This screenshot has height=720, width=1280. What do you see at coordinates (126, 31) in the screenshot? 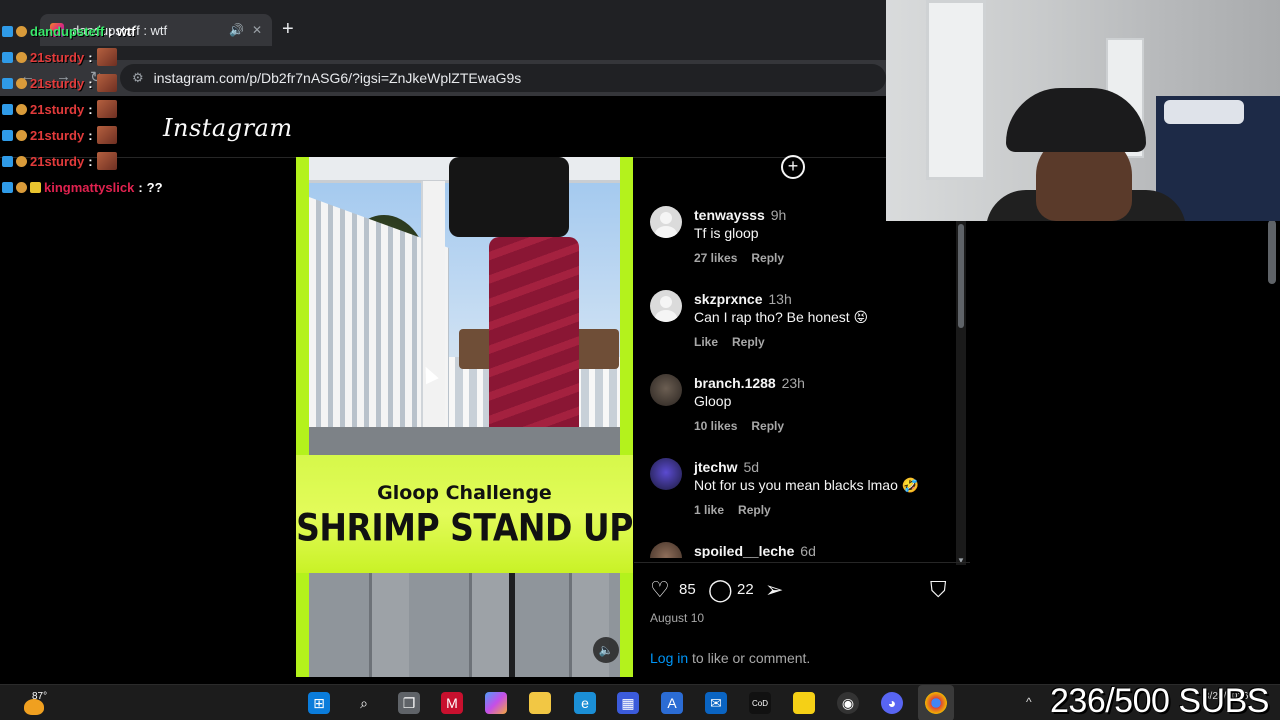
I see `chat-text: wtf` at bounding box center [126, 31].